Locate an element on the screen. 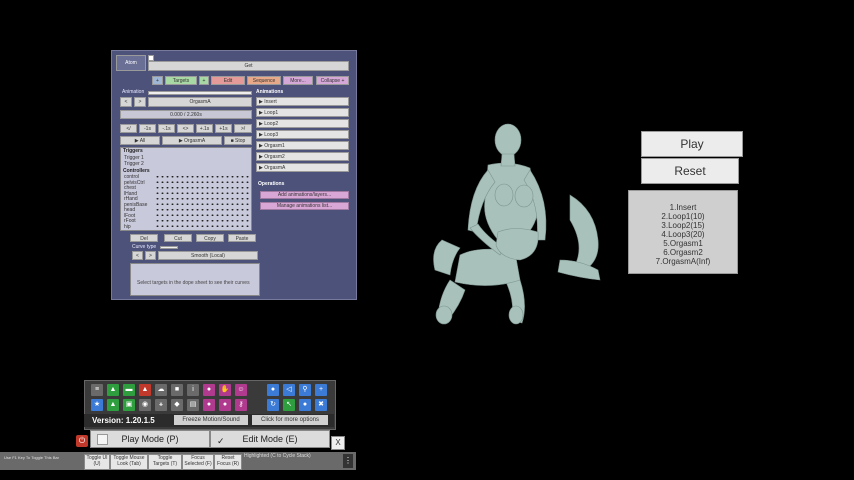 This screenshot has width=854, height=480. people-icon: ● is located at coordinates (209, 405).